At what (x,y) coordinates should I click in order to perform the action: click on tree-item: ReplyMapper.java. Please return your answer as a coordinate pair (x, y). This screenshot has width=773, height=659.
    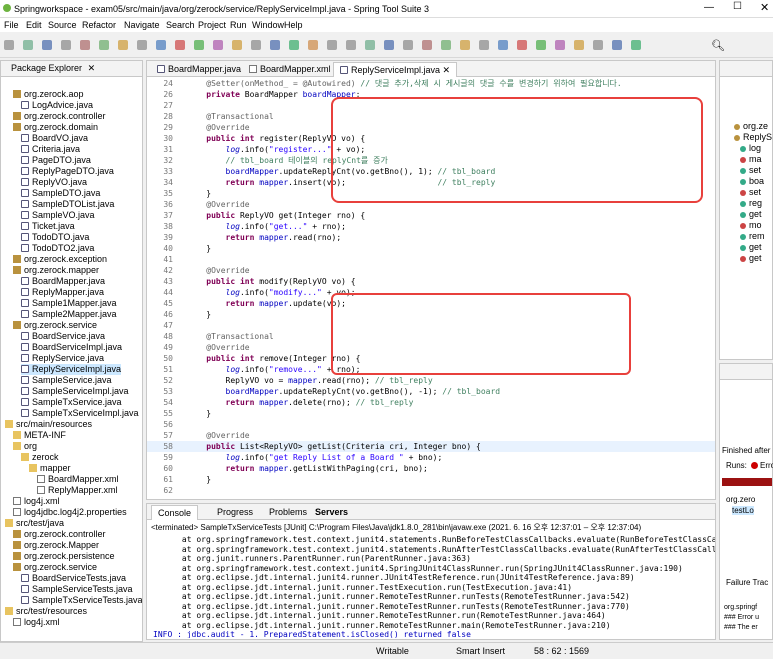
    Looking at the image, I should click on (62, 292).